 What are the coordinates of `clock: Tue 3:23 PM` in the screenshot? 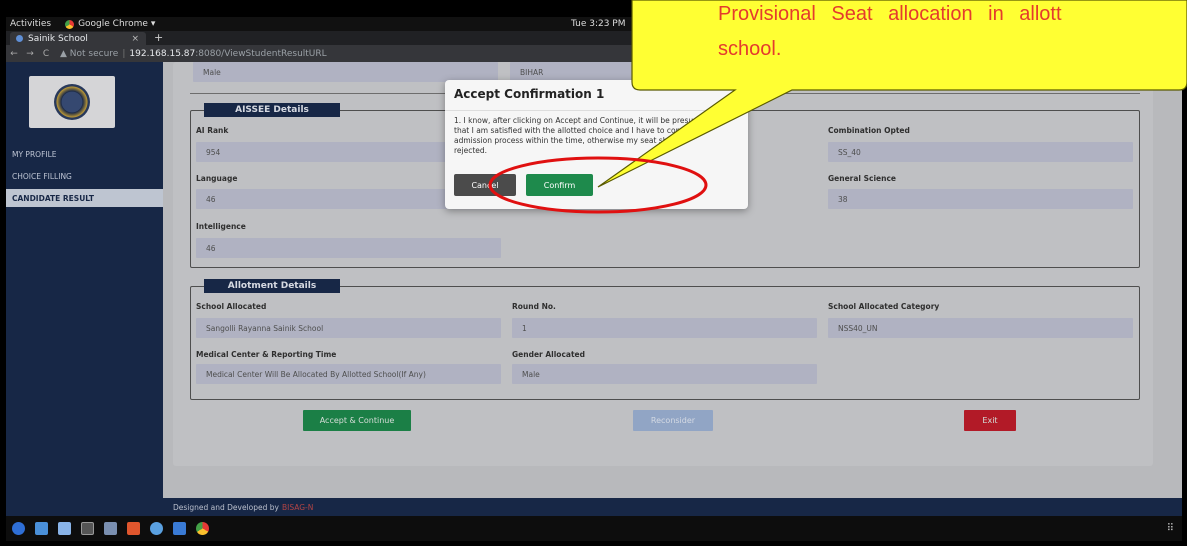 It's located at (598, 24).